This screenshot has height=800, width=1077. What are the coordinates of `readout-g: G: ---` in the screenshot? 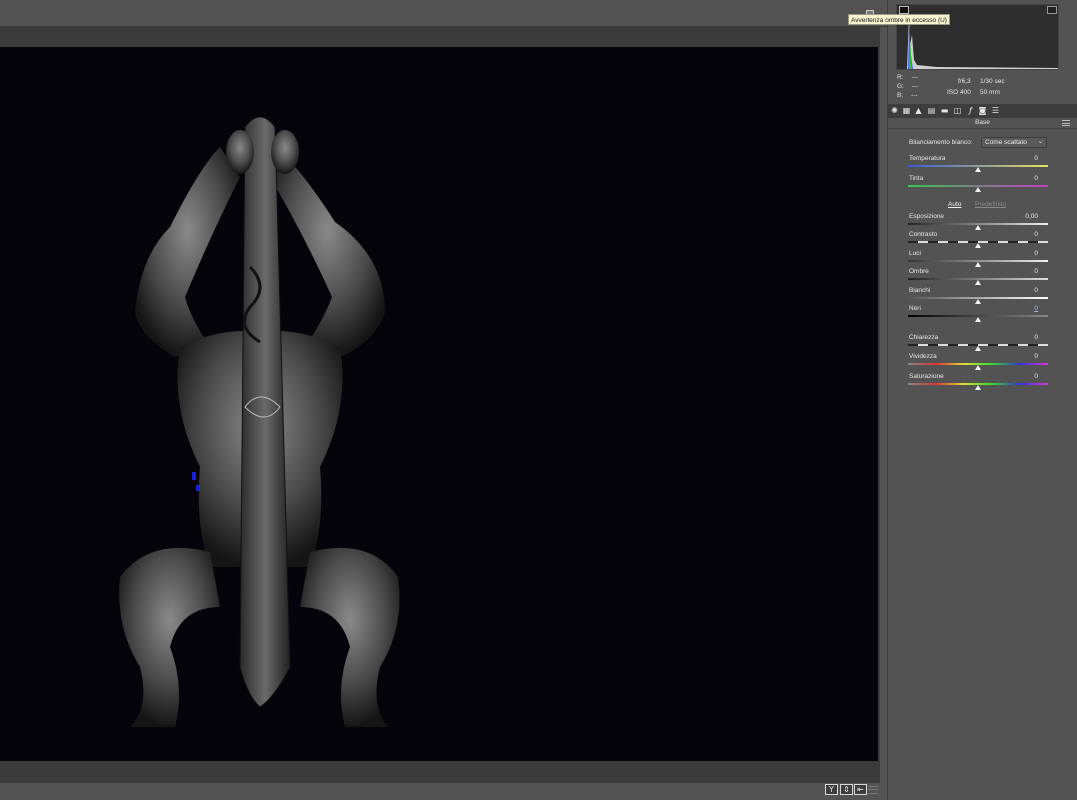 It's located at (908, 86).